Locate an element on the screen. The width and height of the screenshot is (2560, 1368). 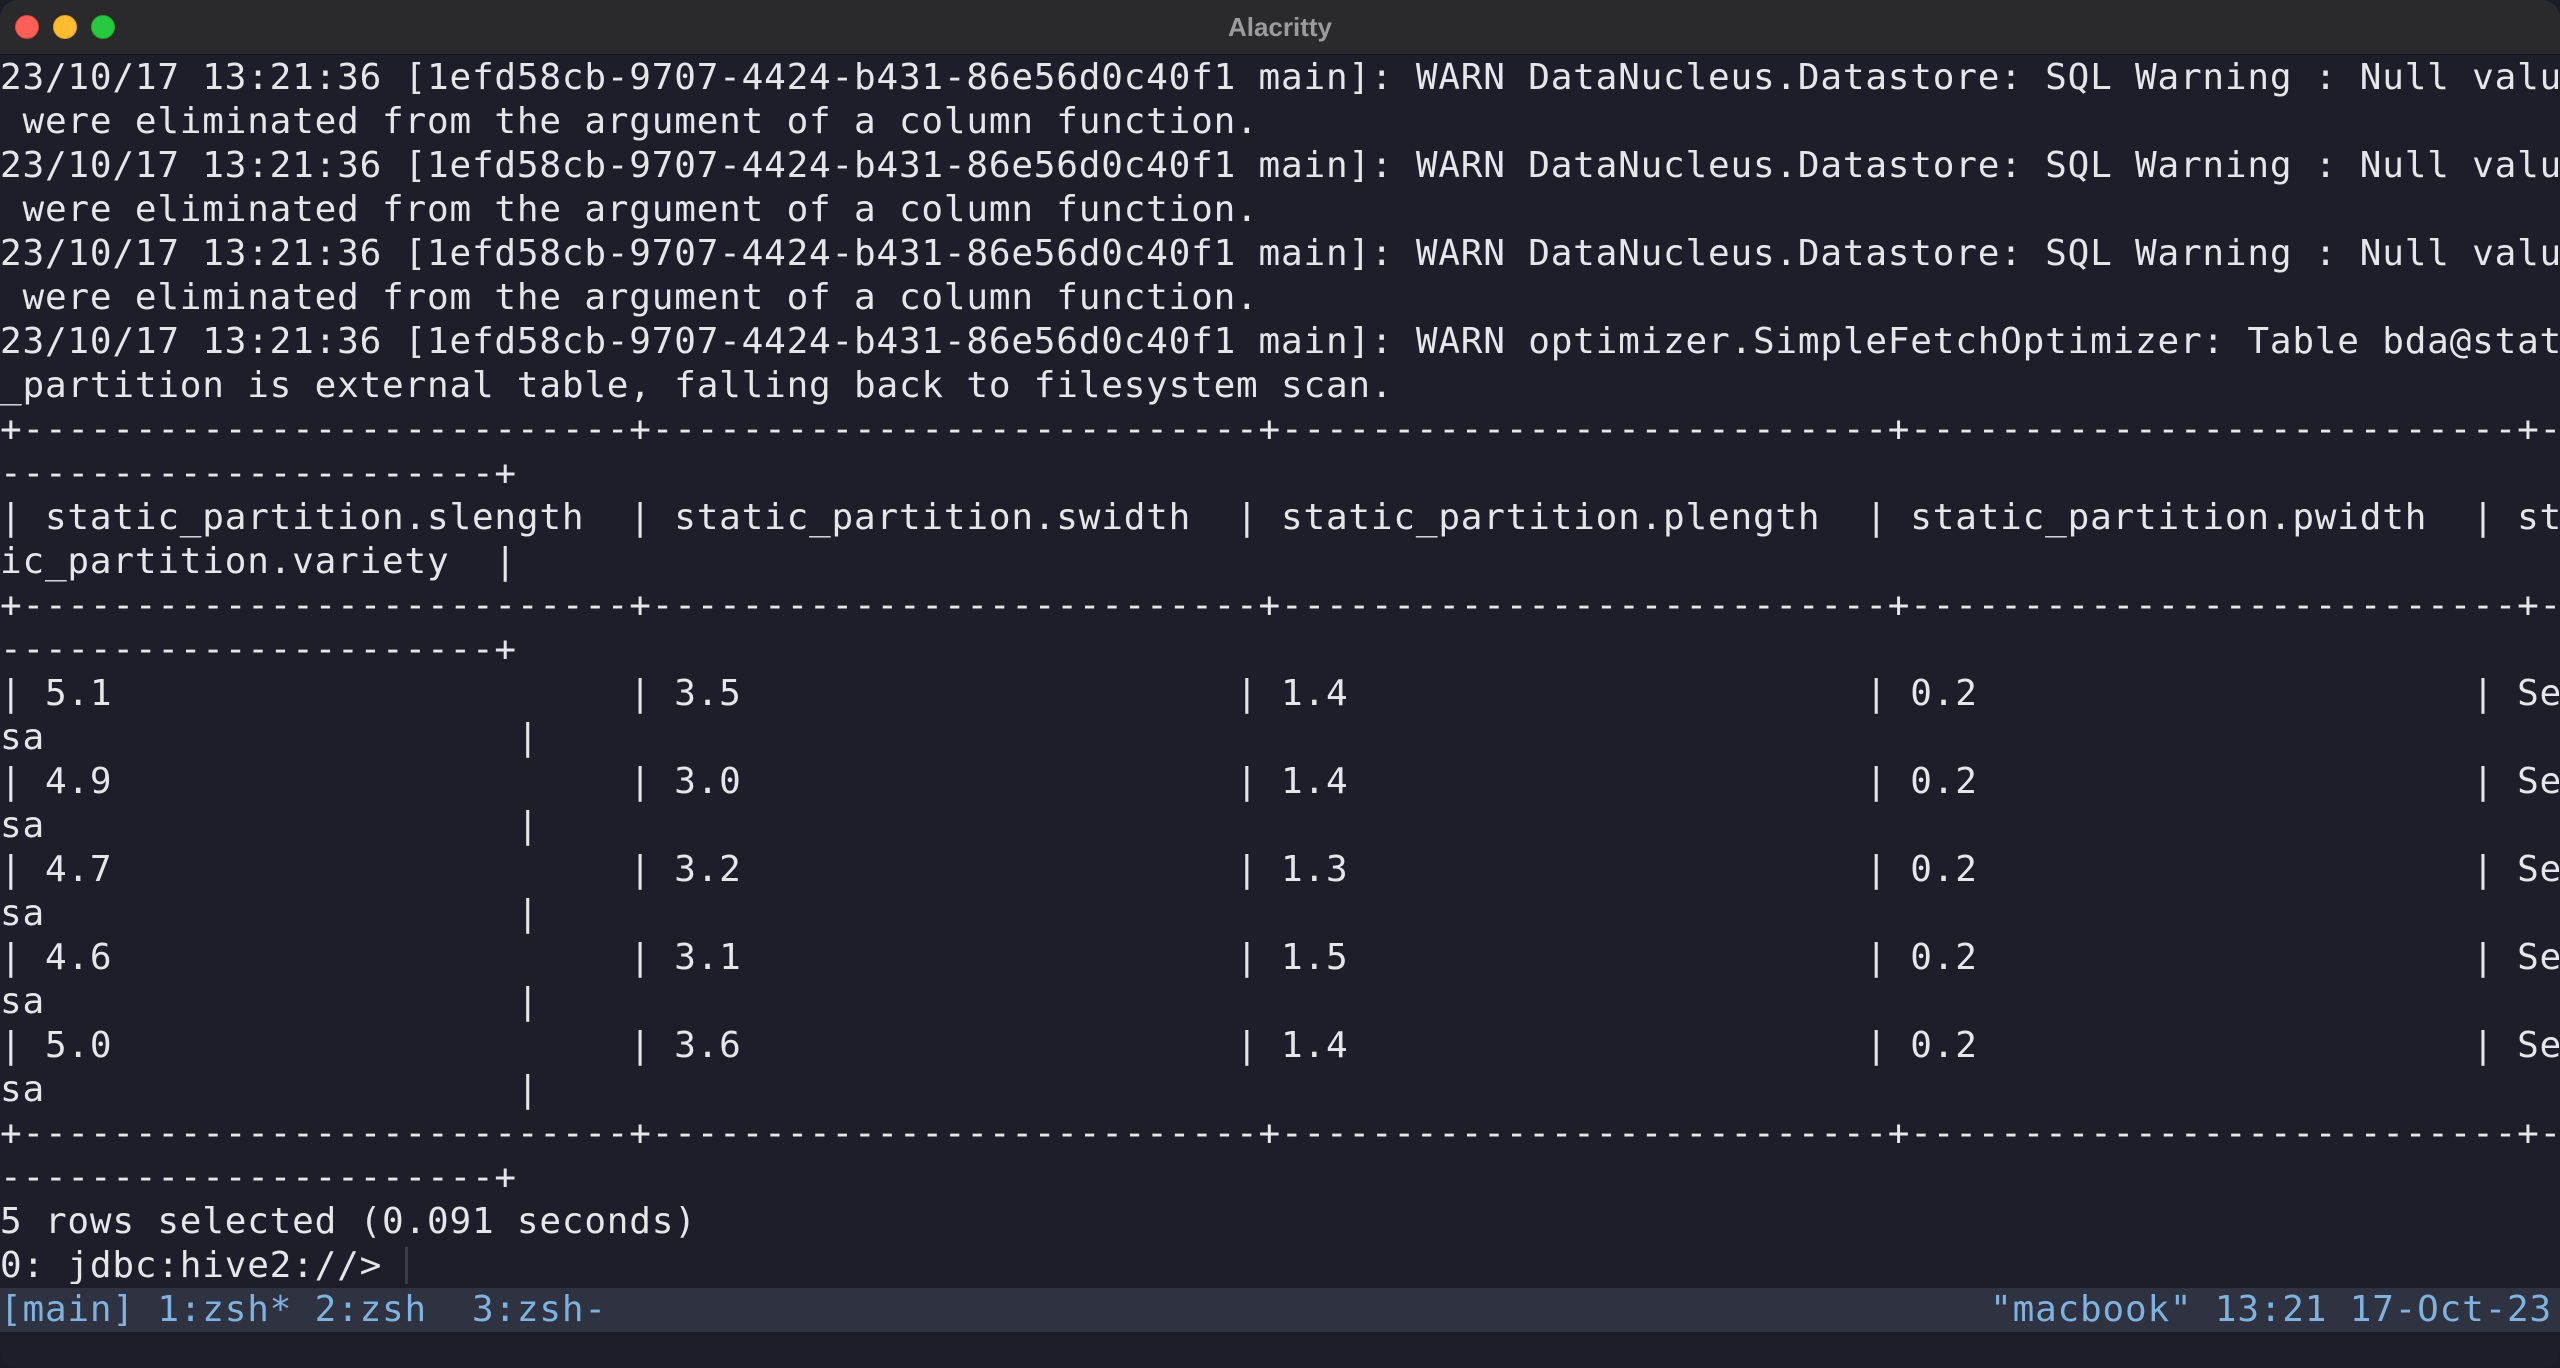
title-bar: Alacritty is located at coordinates (1280, 27).